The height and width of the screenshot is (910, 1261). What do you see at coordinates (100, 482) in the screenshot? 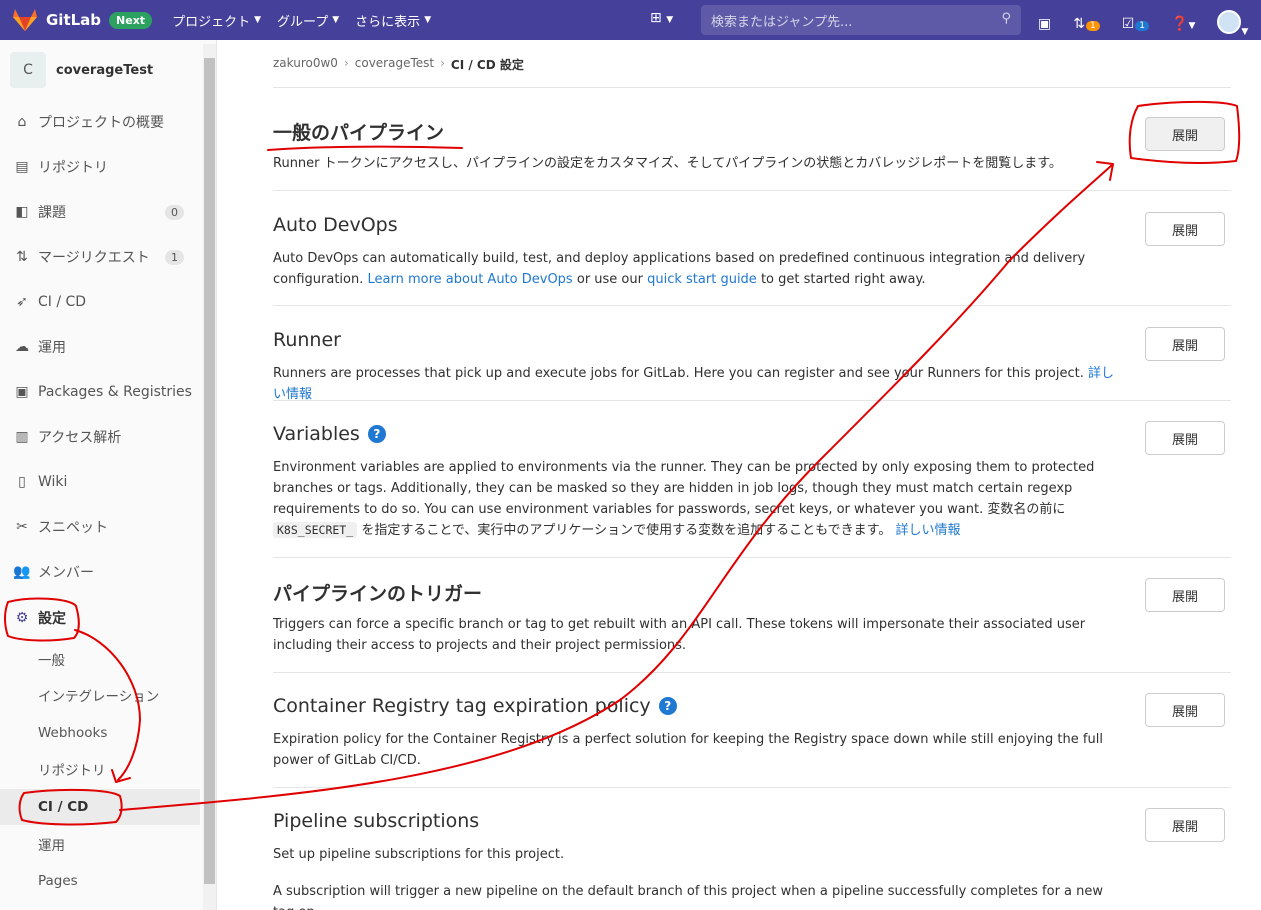
I see `sidebar-item-wiki: ▯ Wiki` at bounding box center [100, 482].